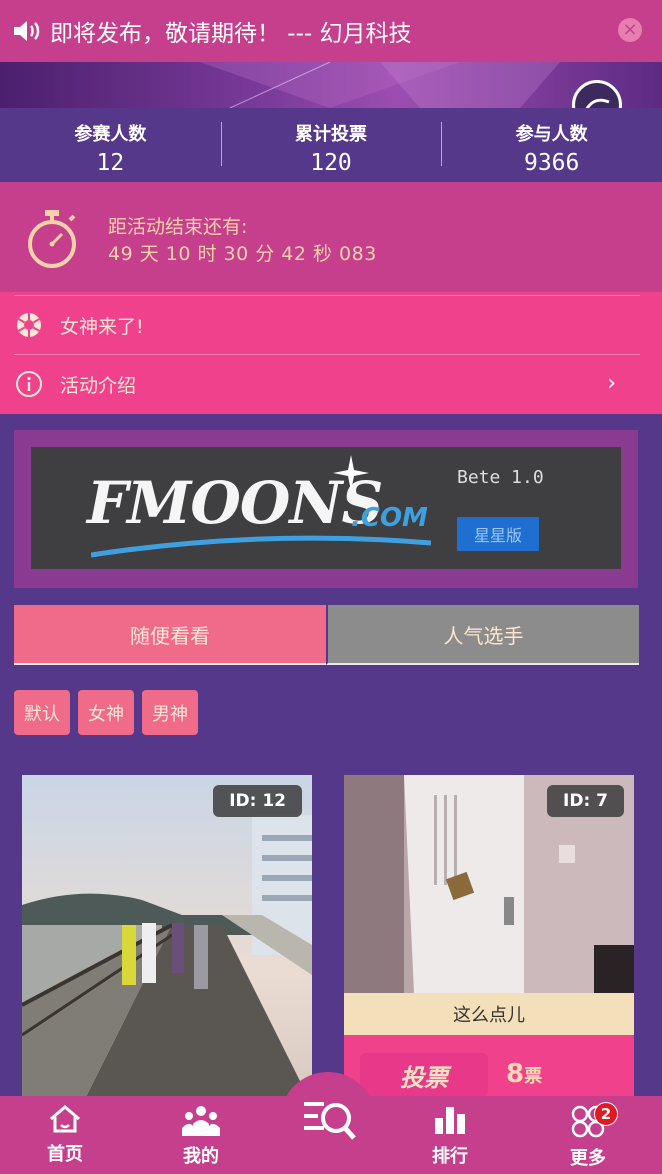 Image resolution: width=662 pixels, height=1174 pixels. Describe the element at coordinates (500, 477) in the screenshot. I see `ad-version: Bete 1.0` at that location.